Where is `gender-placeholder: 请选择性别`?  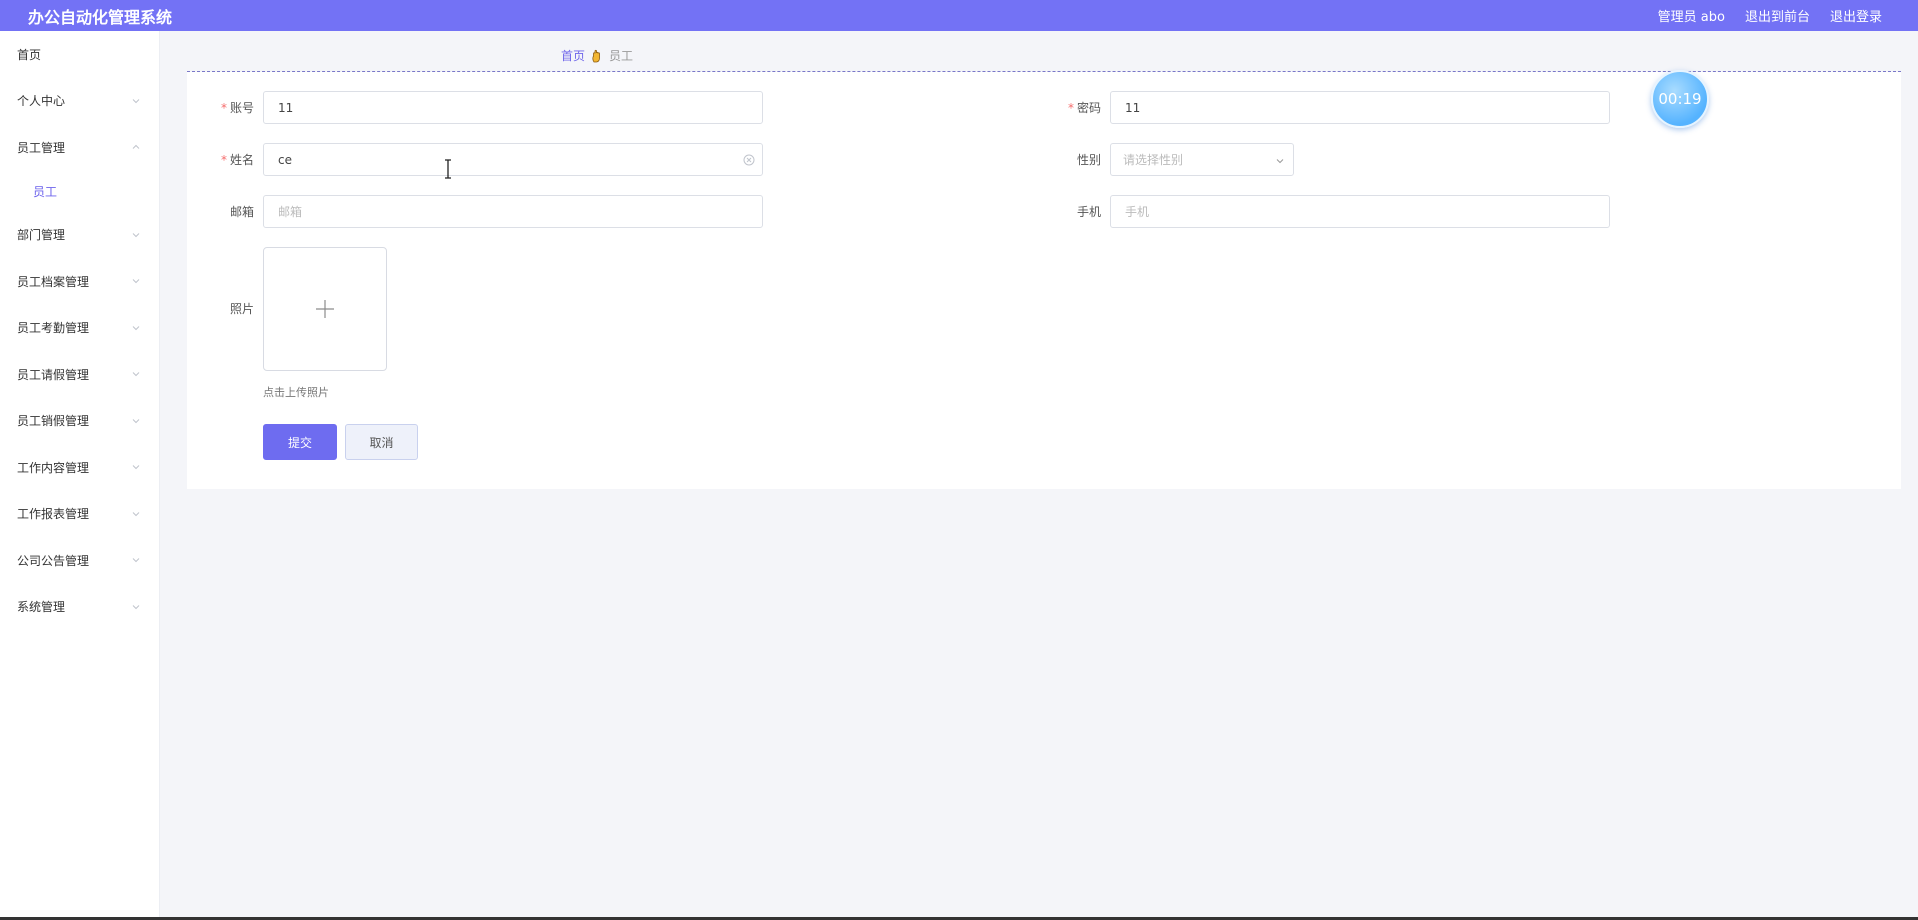
gender-placeholder: 请选择性别 is located at coordinates (1153, 160).